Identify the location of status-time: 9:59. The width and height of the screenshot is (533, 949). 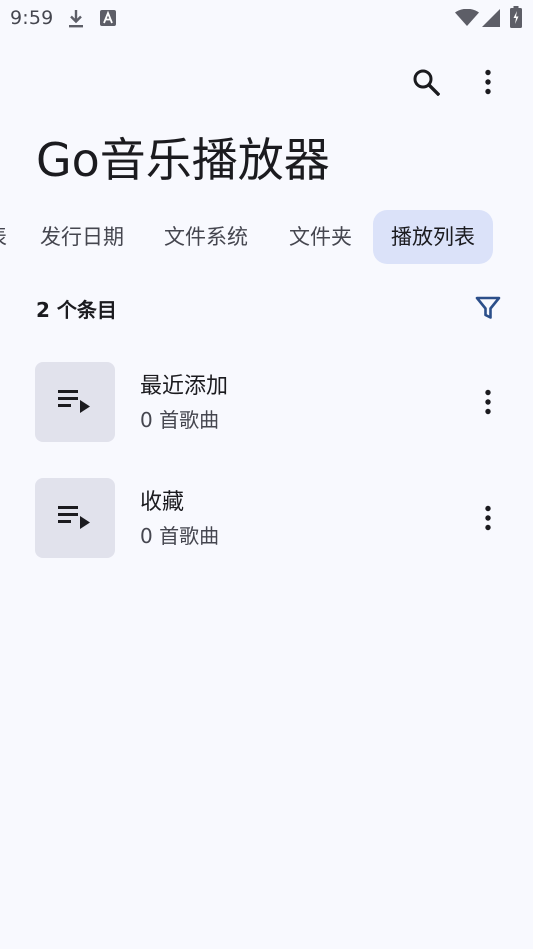
(32, 18).